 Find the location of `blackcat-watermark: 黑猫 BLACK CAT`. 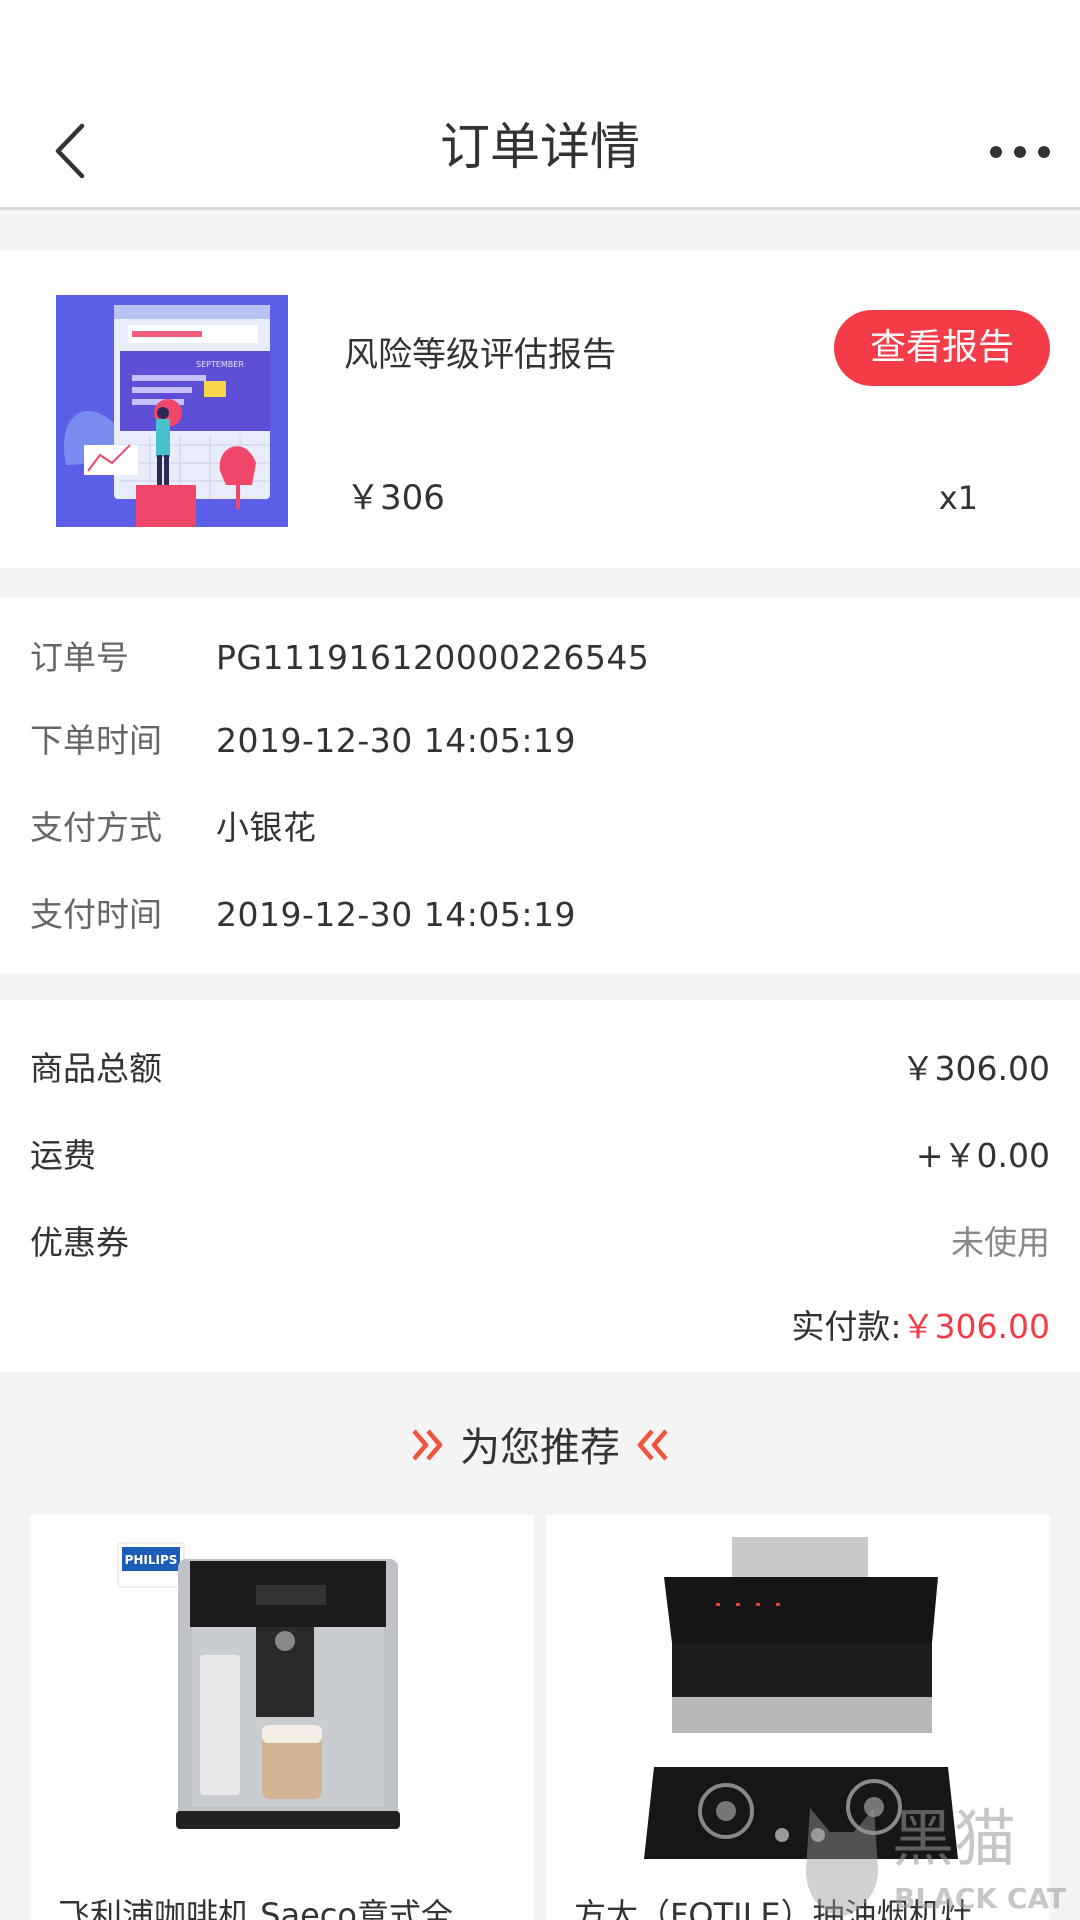

blackcat-watermark: 黑猫 BLACK CAT is located at coordinates (927, 1854).